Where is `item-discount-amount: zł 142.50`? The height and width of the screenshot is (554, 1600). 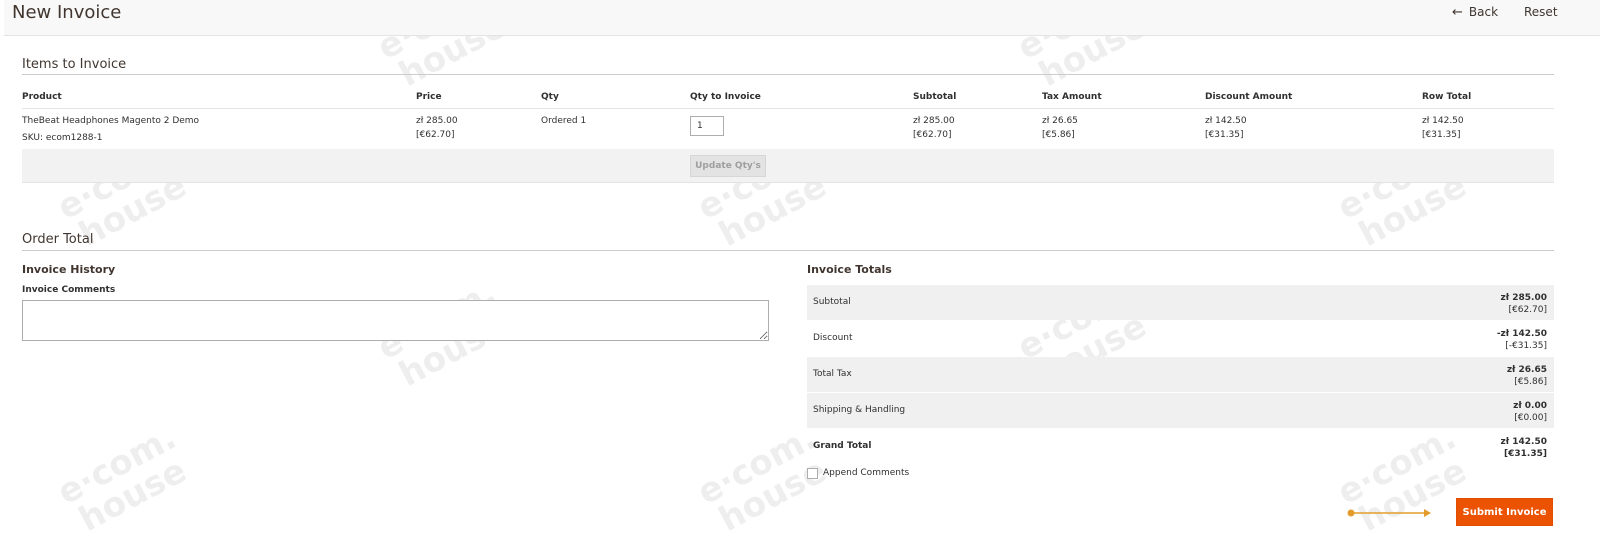 item-discount-amount: zł 142.50 is located at coordinates (1226, 121).